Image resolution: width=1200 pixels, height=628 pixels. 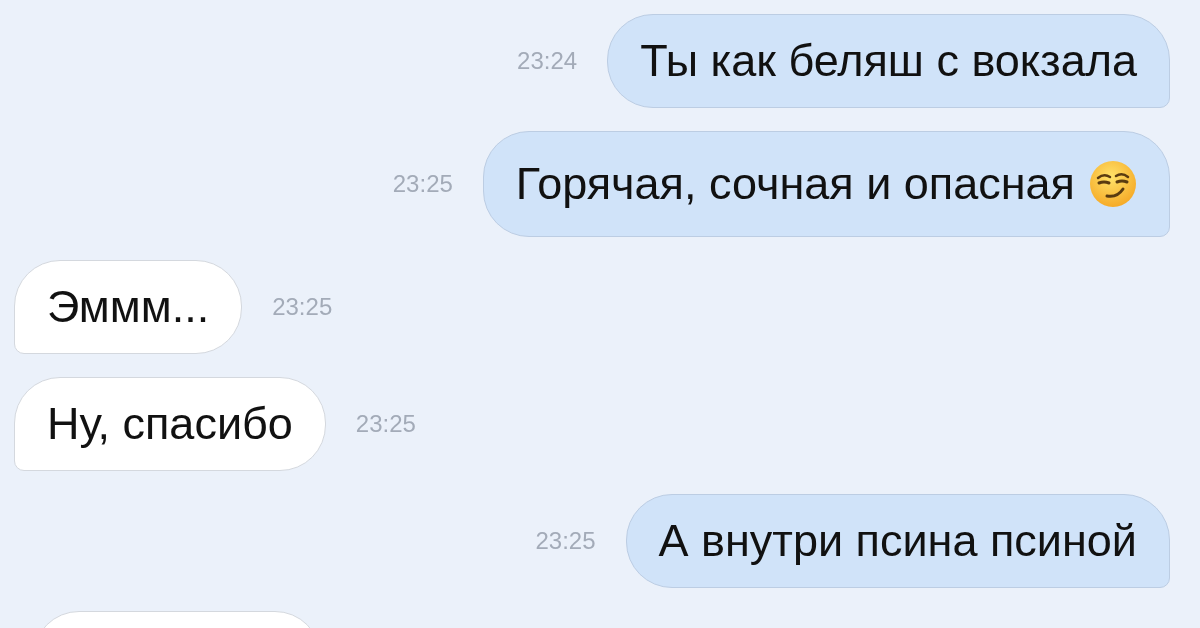 What do you see at coordinates (897, 541) in the screenshot?
I see `message-text: А внутри псина псиной` at bounding box center [897, 541].